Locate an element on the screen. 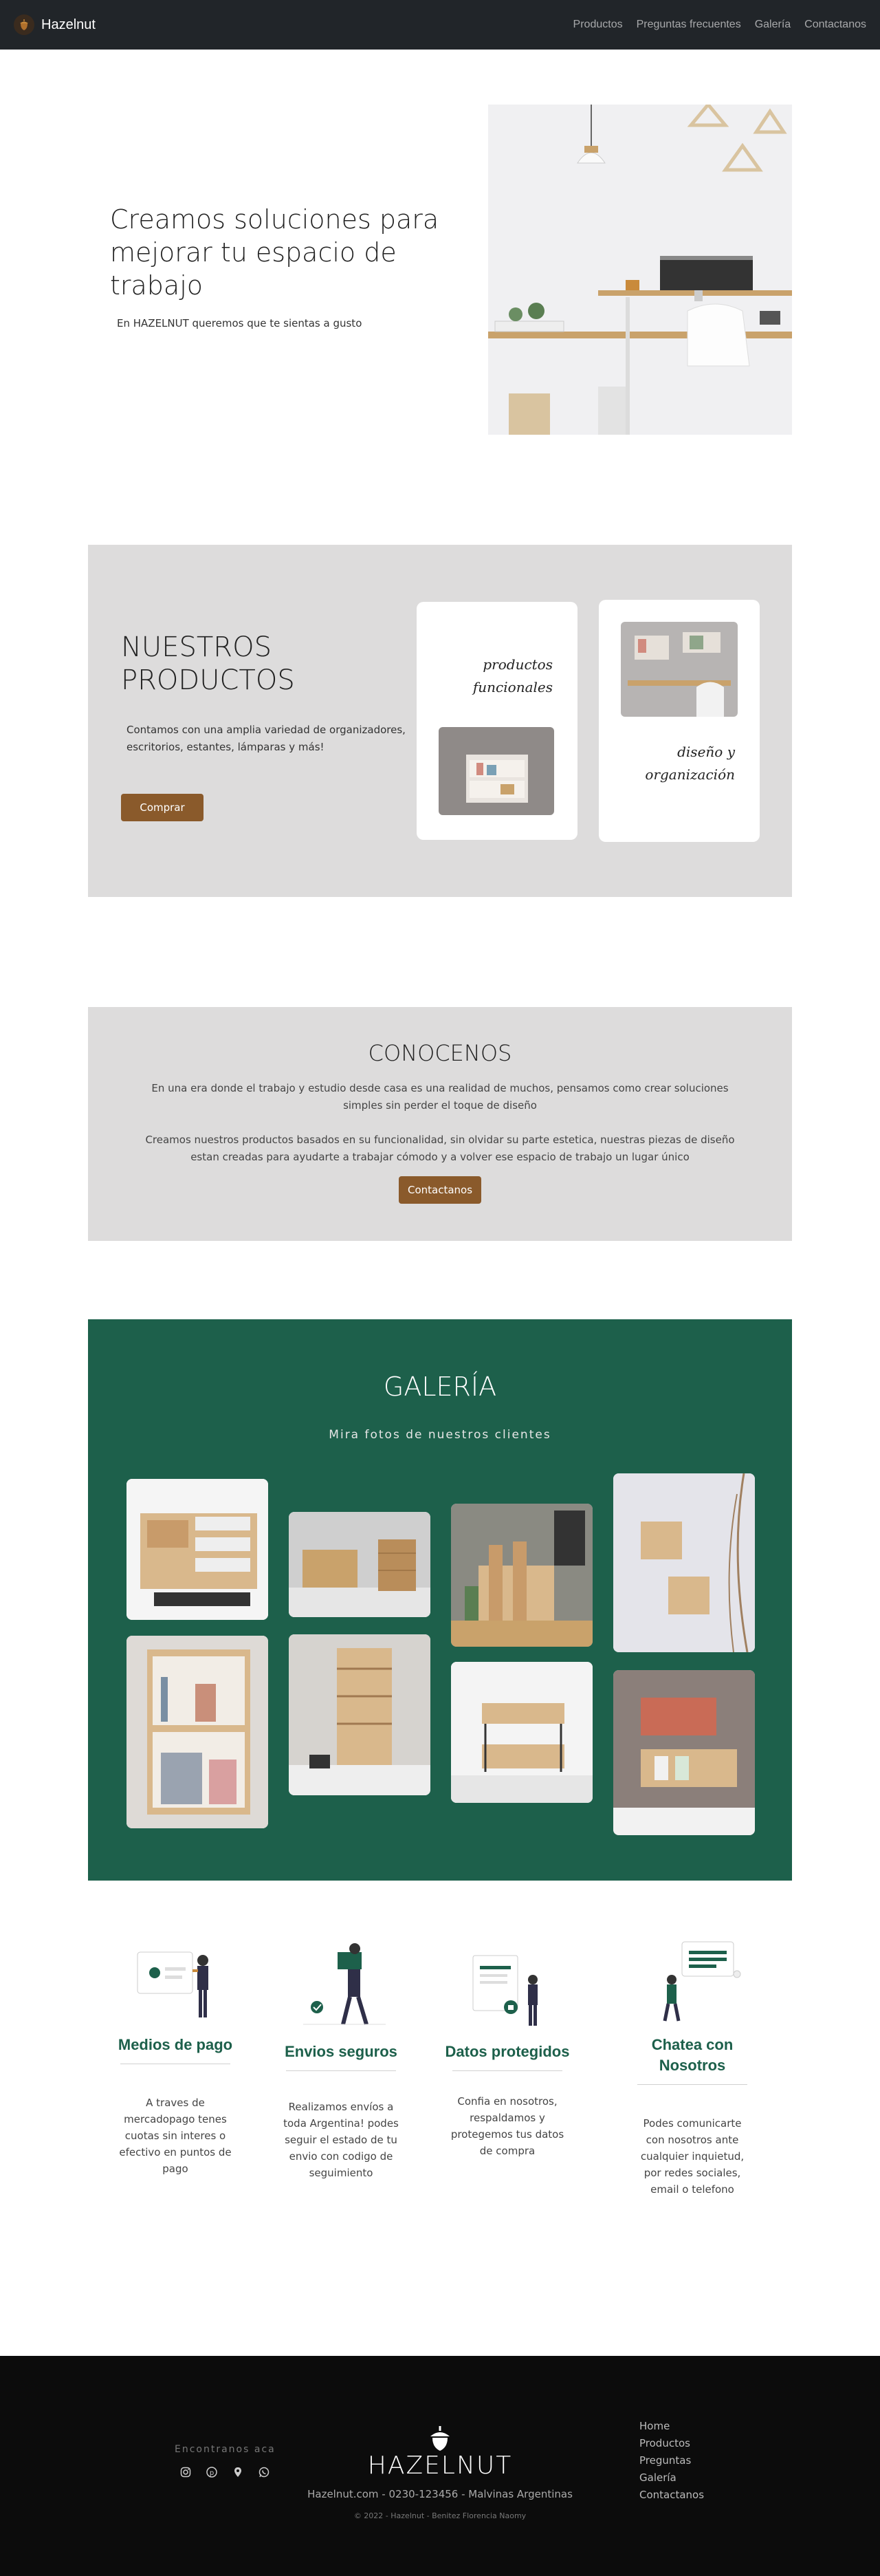  product-card-label: diseño y organización is located at coordinates (690, 763).